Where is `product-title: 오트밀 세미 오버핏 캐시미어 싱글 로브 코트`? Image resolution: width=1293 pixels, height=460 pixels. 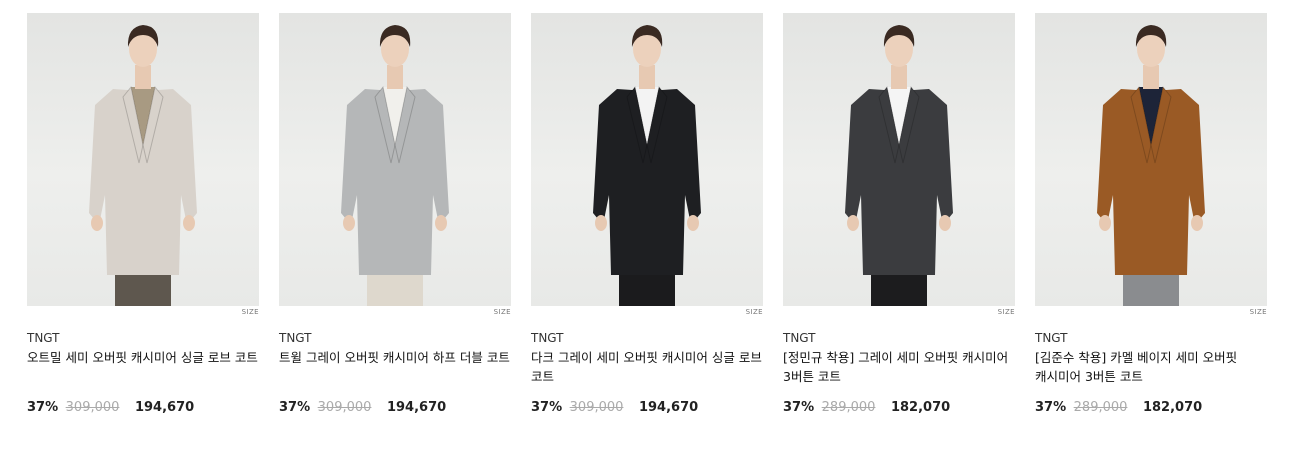 product-title: 오트밀 세미 오버핏 캐시미어 싱글 로브 코트 is located at coordinates (143, 367).